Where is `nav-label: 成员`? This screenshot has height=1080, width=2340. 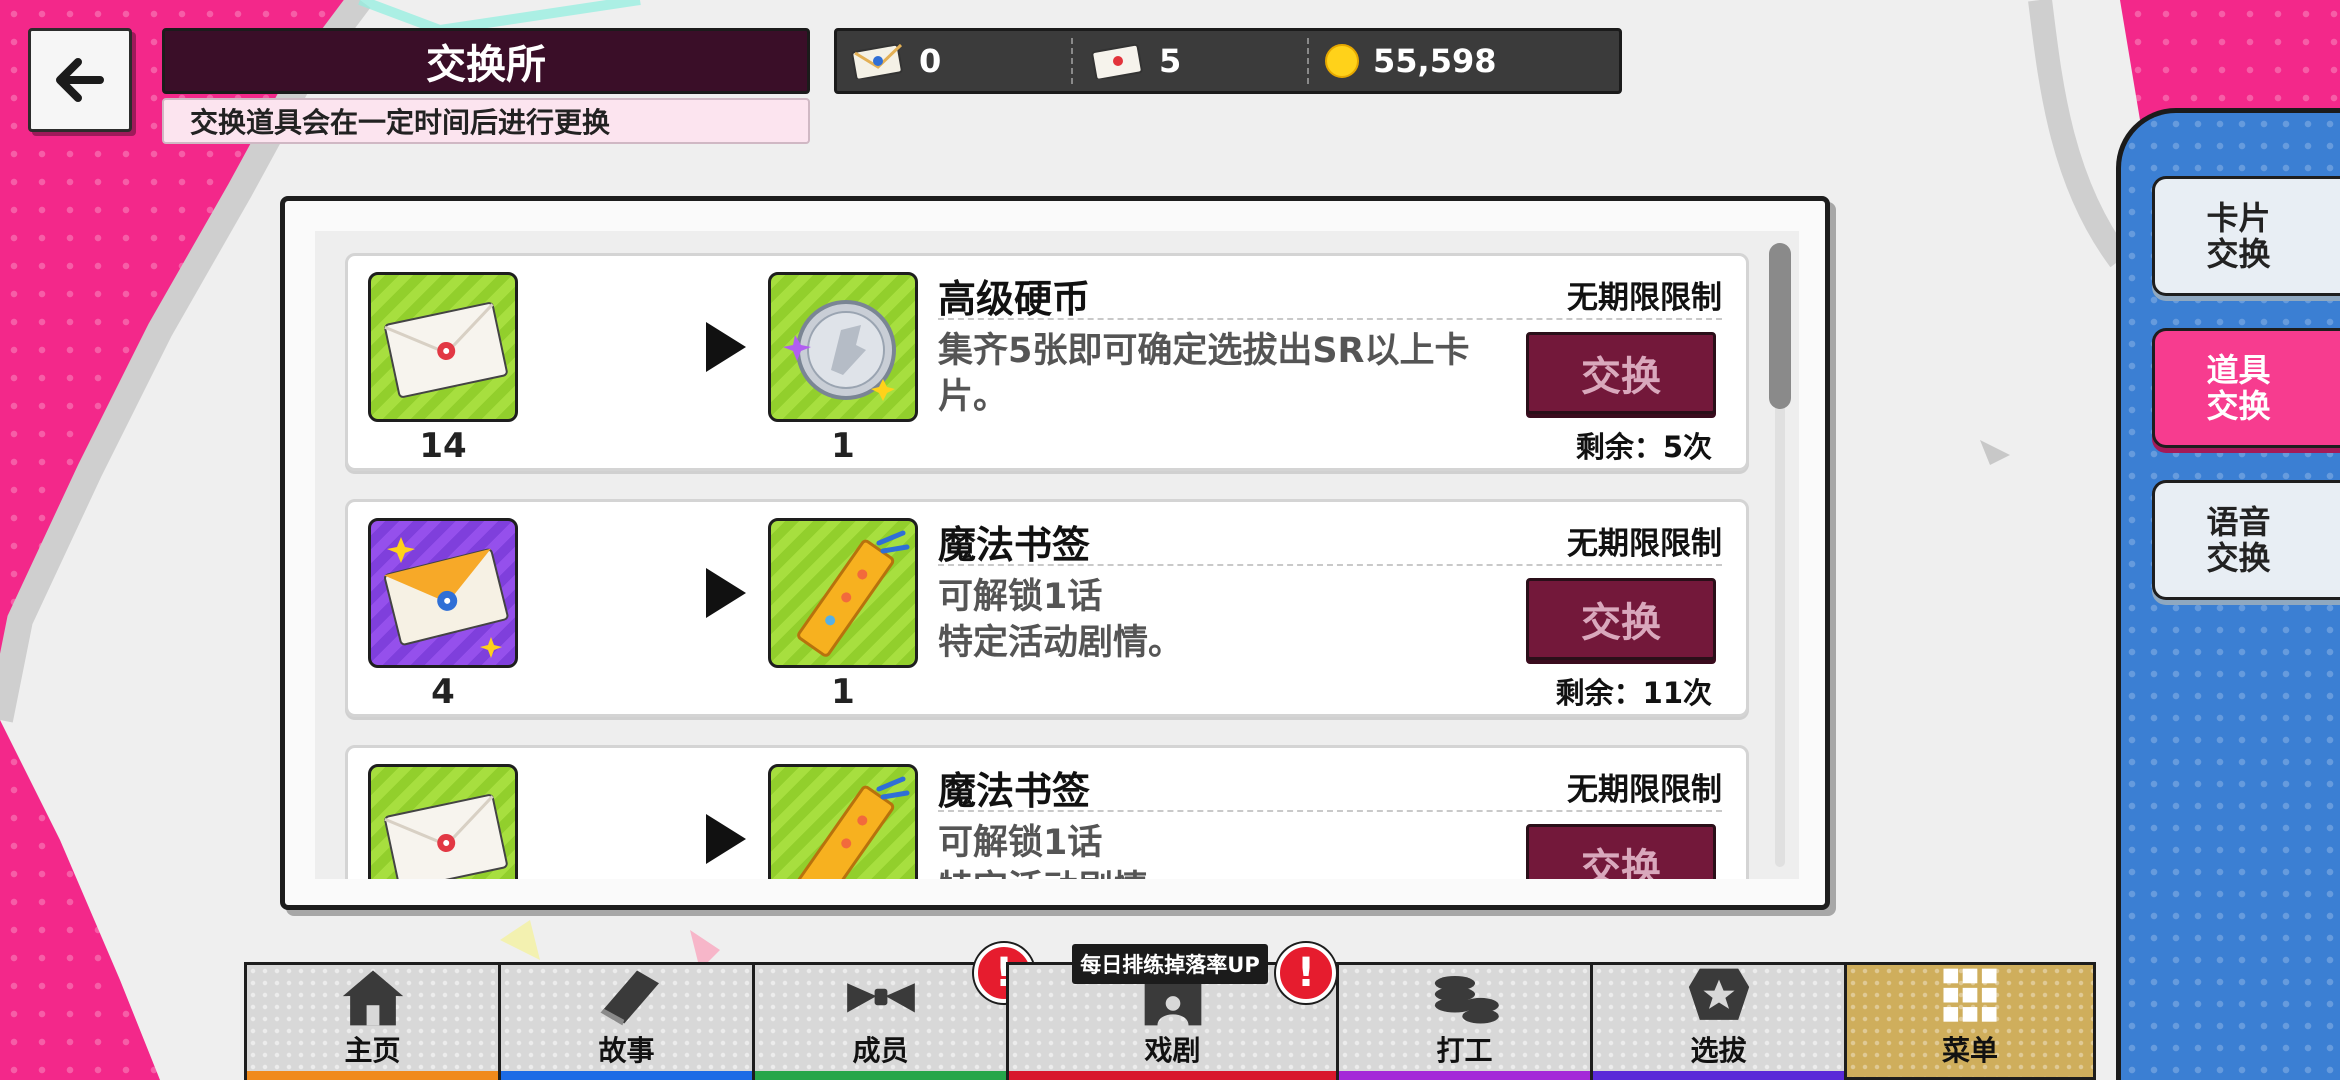 nav-label: 成员 is located at coordinates (880, 1050).